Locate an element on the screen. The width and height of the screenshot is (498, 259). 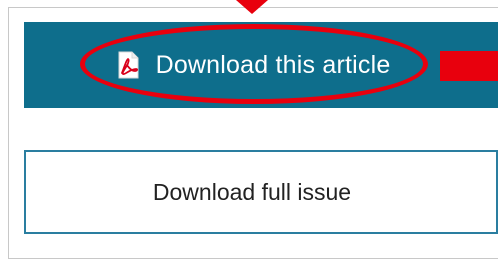
download-article-content: Download this article is located at coordinates (252, 65).